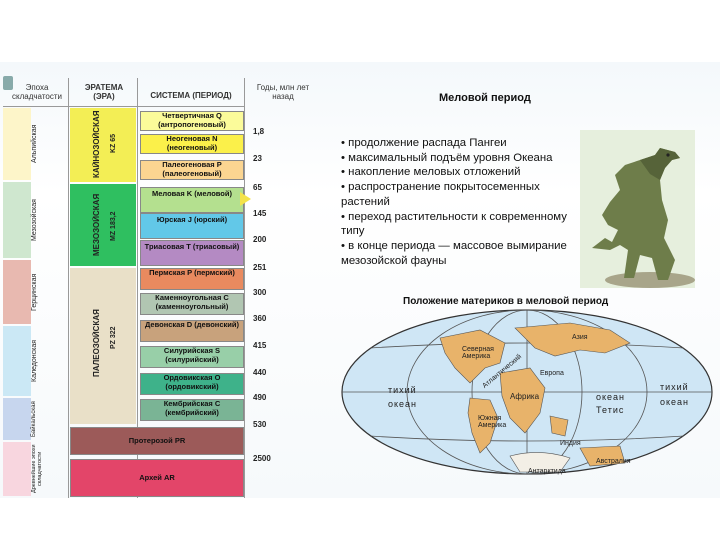  Describe the element at coordinates (492, 422) in the screenshot. I see `map-label-south-america: Южная Америка` at that location.